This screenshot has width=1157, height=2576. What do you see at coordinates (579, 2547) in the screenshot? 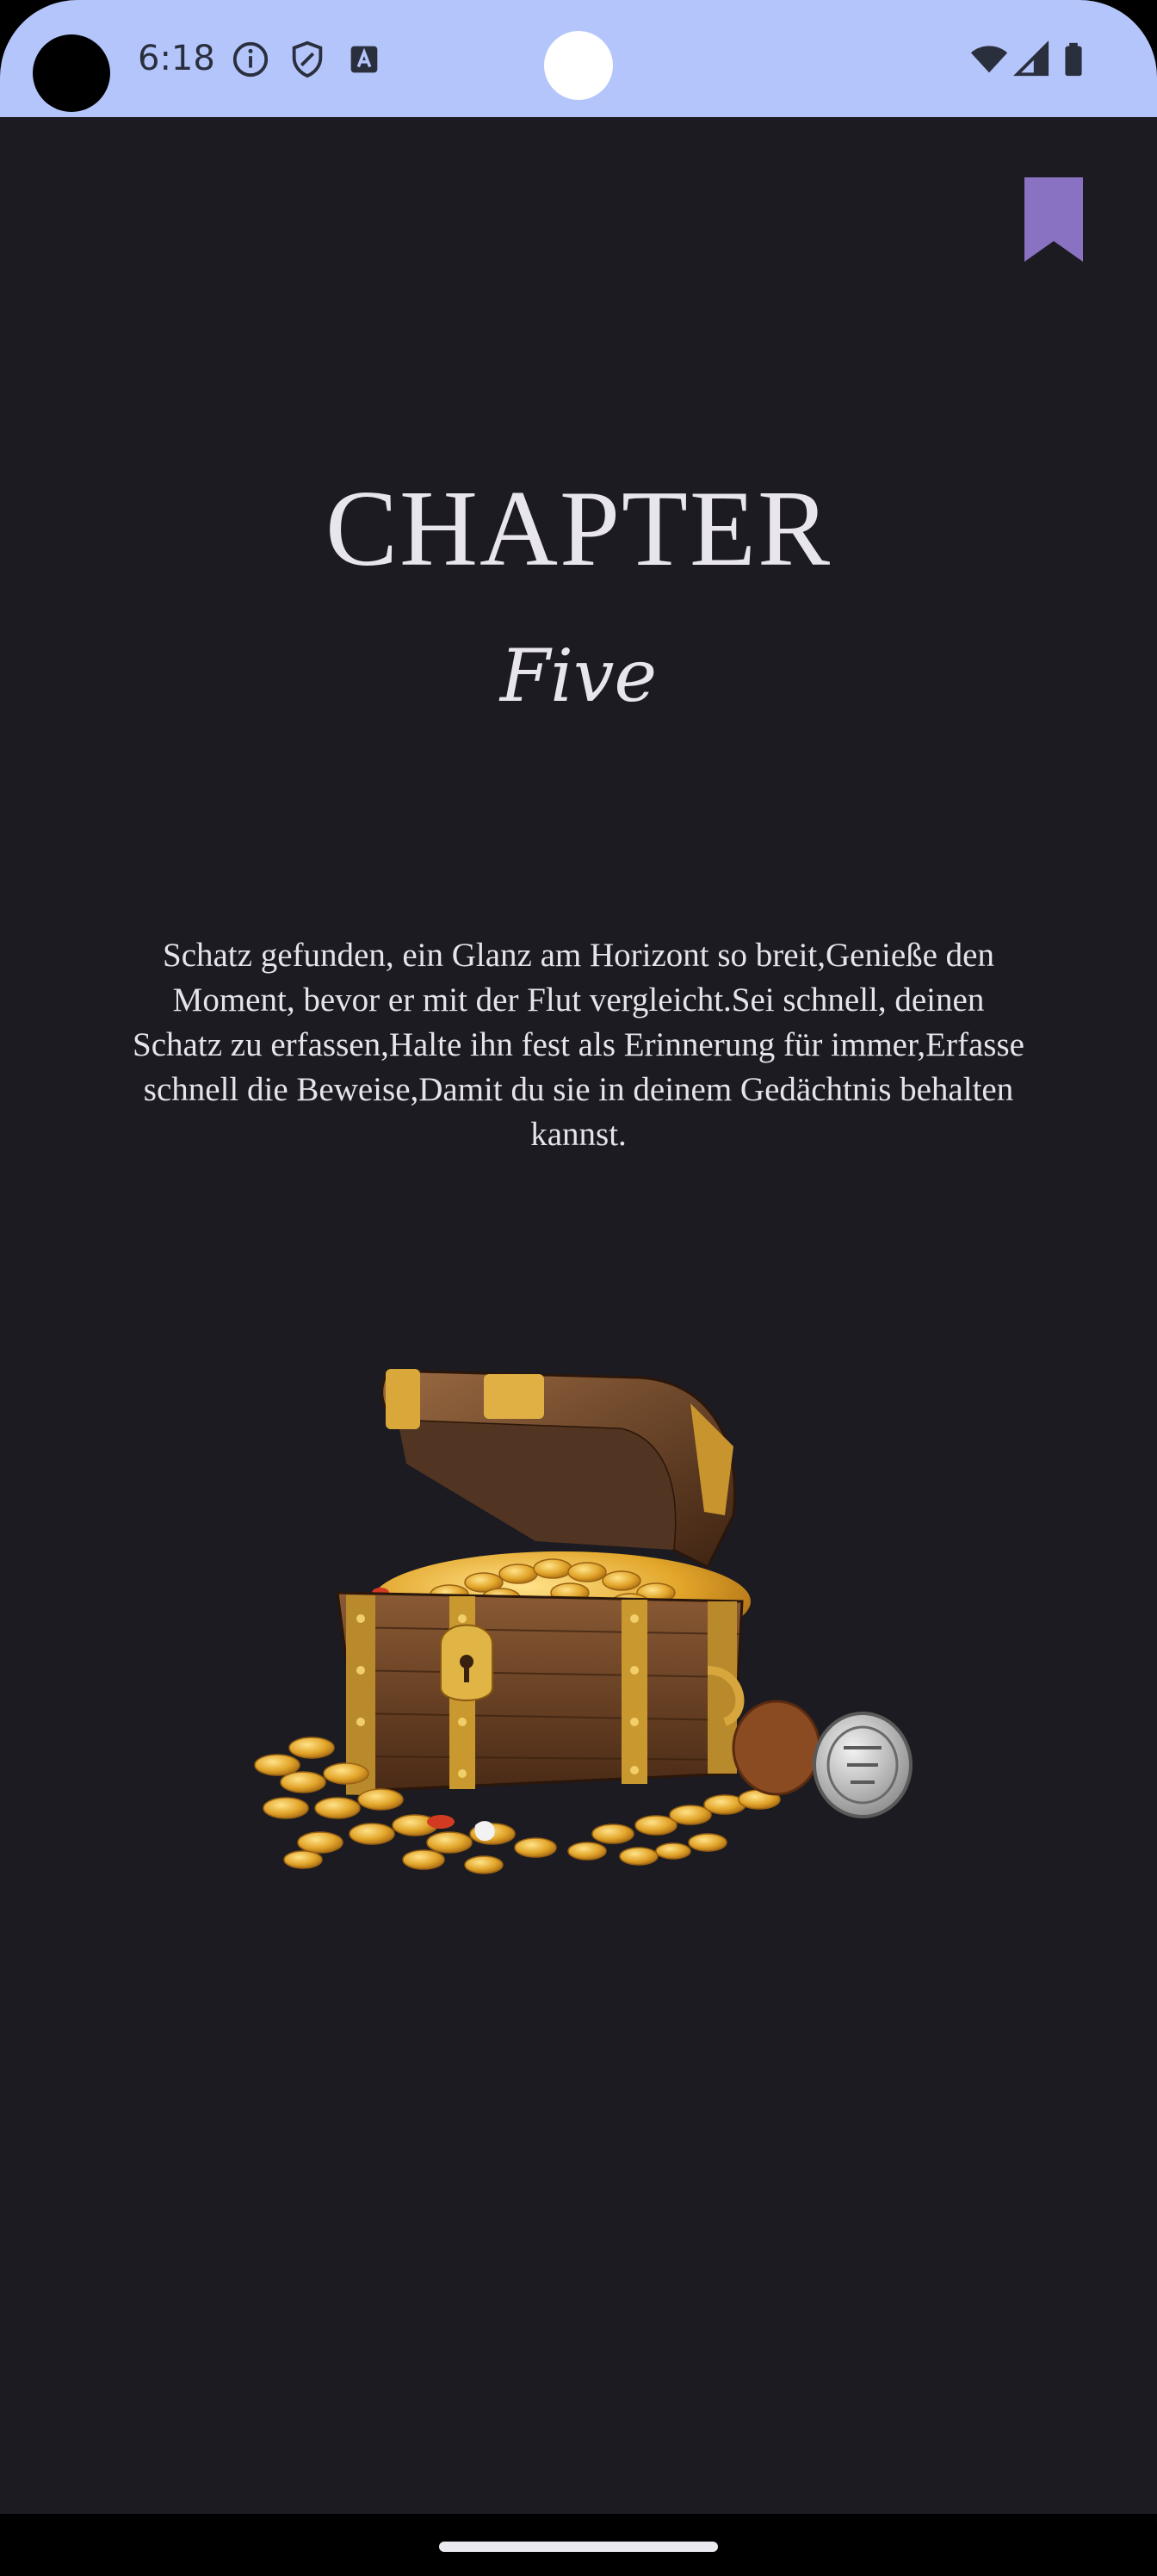
I see `home-indicator` at bounding box center [579, 2547].